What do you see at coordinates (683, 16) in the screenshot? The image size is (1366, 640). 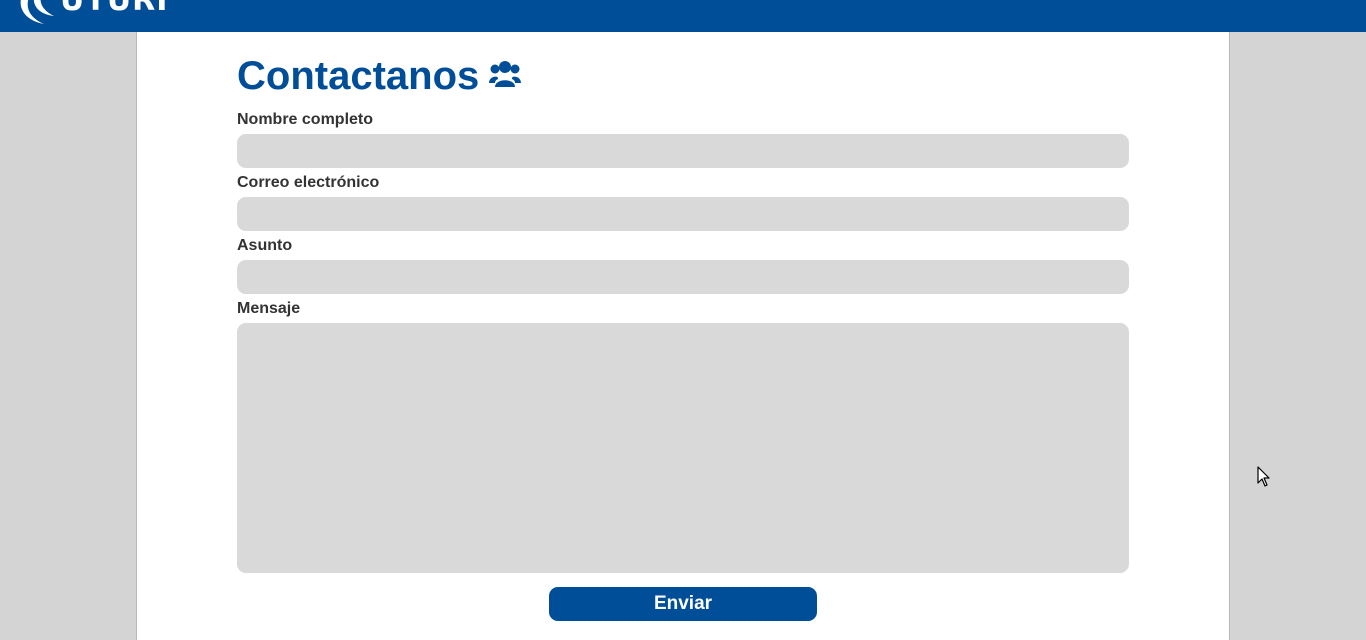 I see `top-header-bar: UTURI` at bounding box center [683, 16].